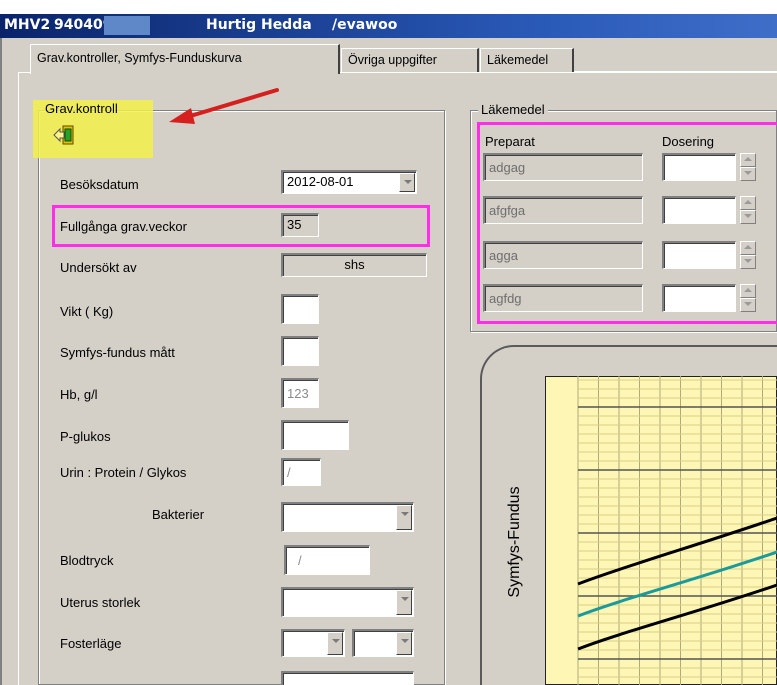 This screenshot has height=685, width=777. I want to click on chart-ylabel-text: Symfys-Fundus, so click(514, 542).